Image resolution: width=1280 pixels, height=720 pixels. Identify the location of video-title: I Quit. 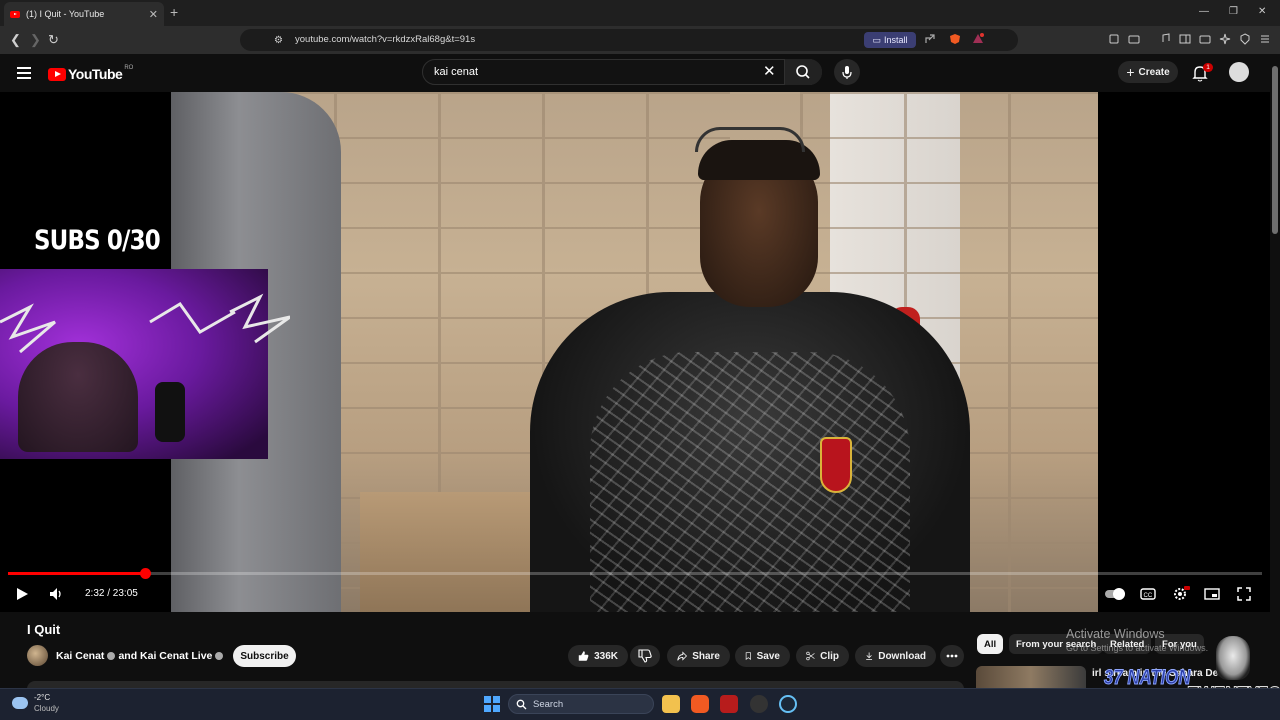
(44, 629).